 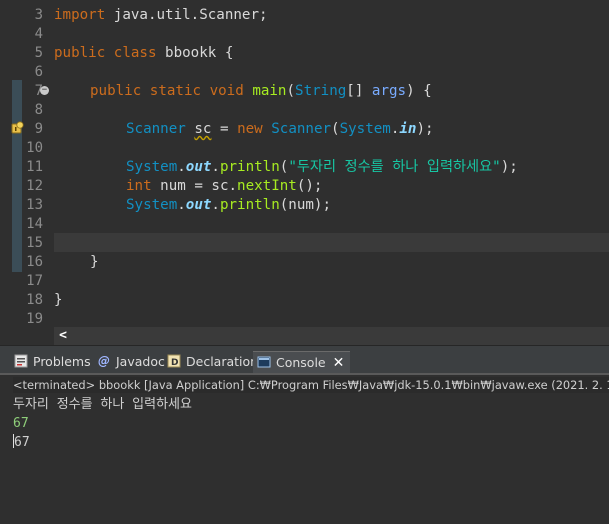 I want to click on line-number: 15, so click(x=34, y=243).